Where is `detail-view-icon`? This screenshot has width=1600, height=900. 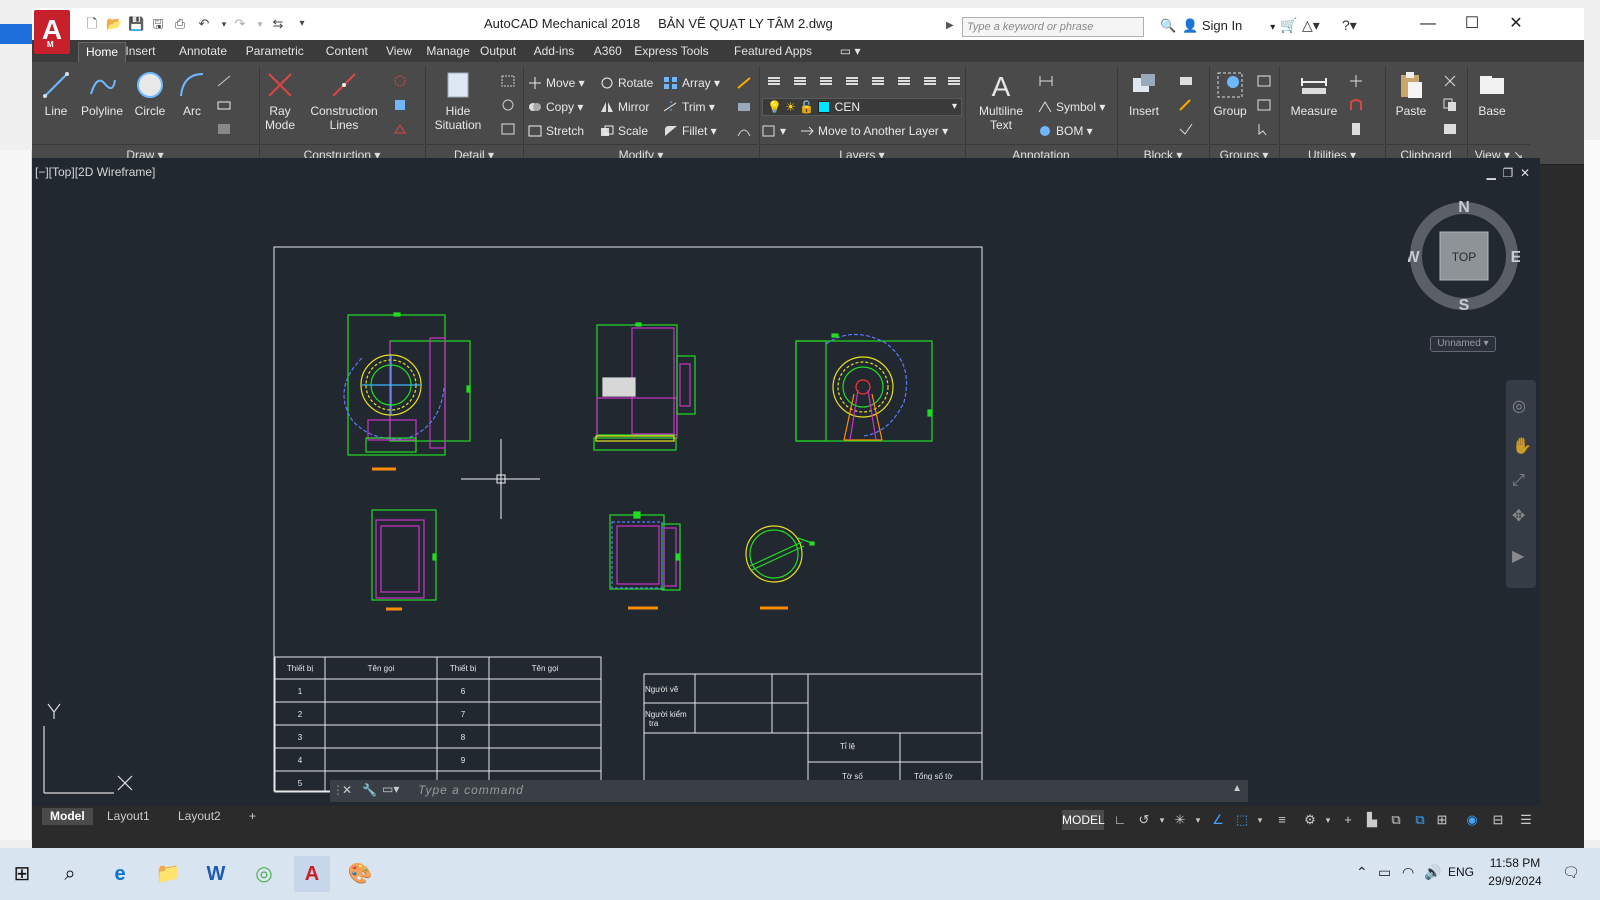 detail-view-icon is located at coordinates (508, 81).